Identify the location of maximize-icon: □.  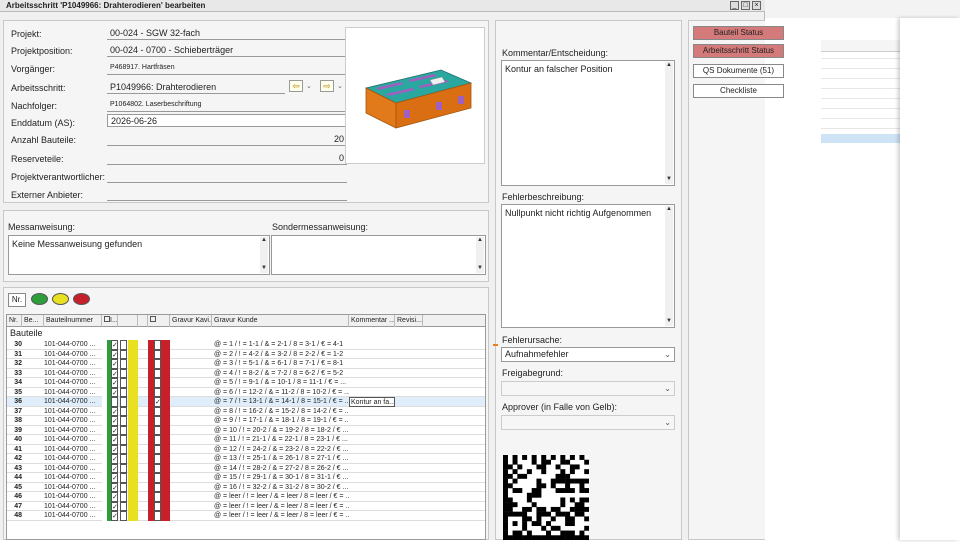
(745, 5).